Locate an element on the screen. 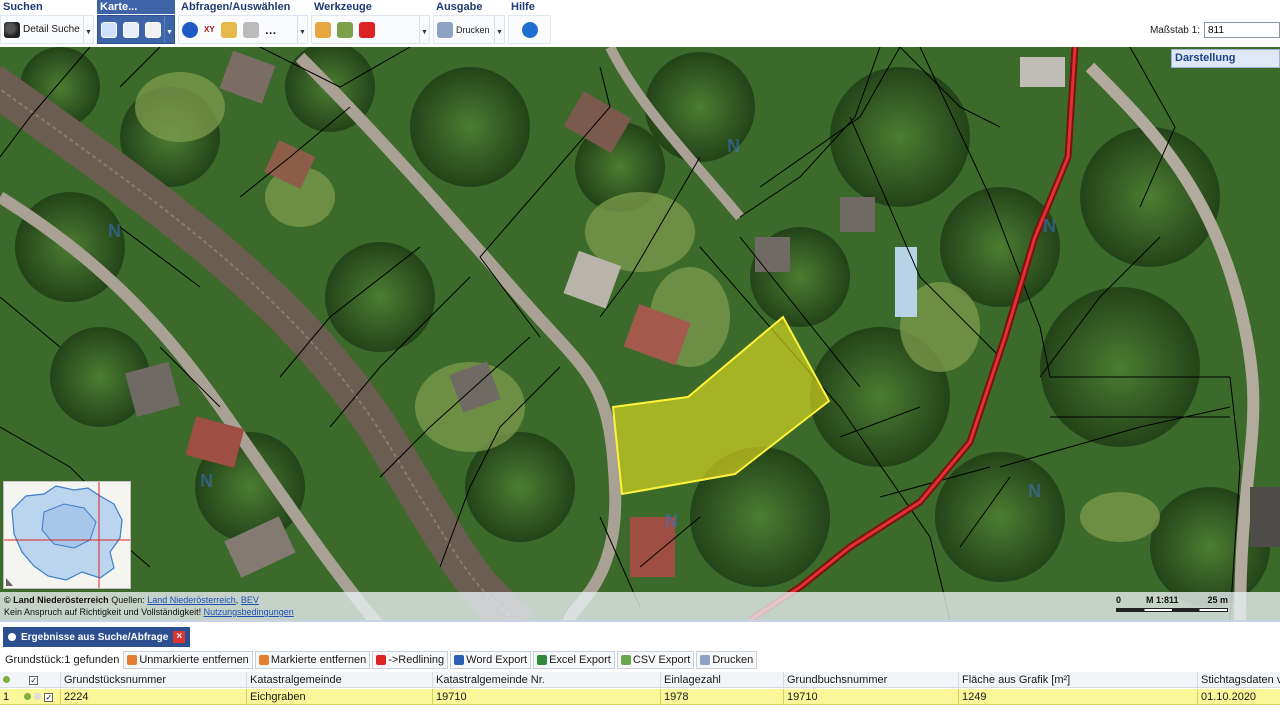 The width and height of the screenshot is (1280, 720). remove-unmarked-button: Unmarkierte entfernen is located at coordinates (188, 660).